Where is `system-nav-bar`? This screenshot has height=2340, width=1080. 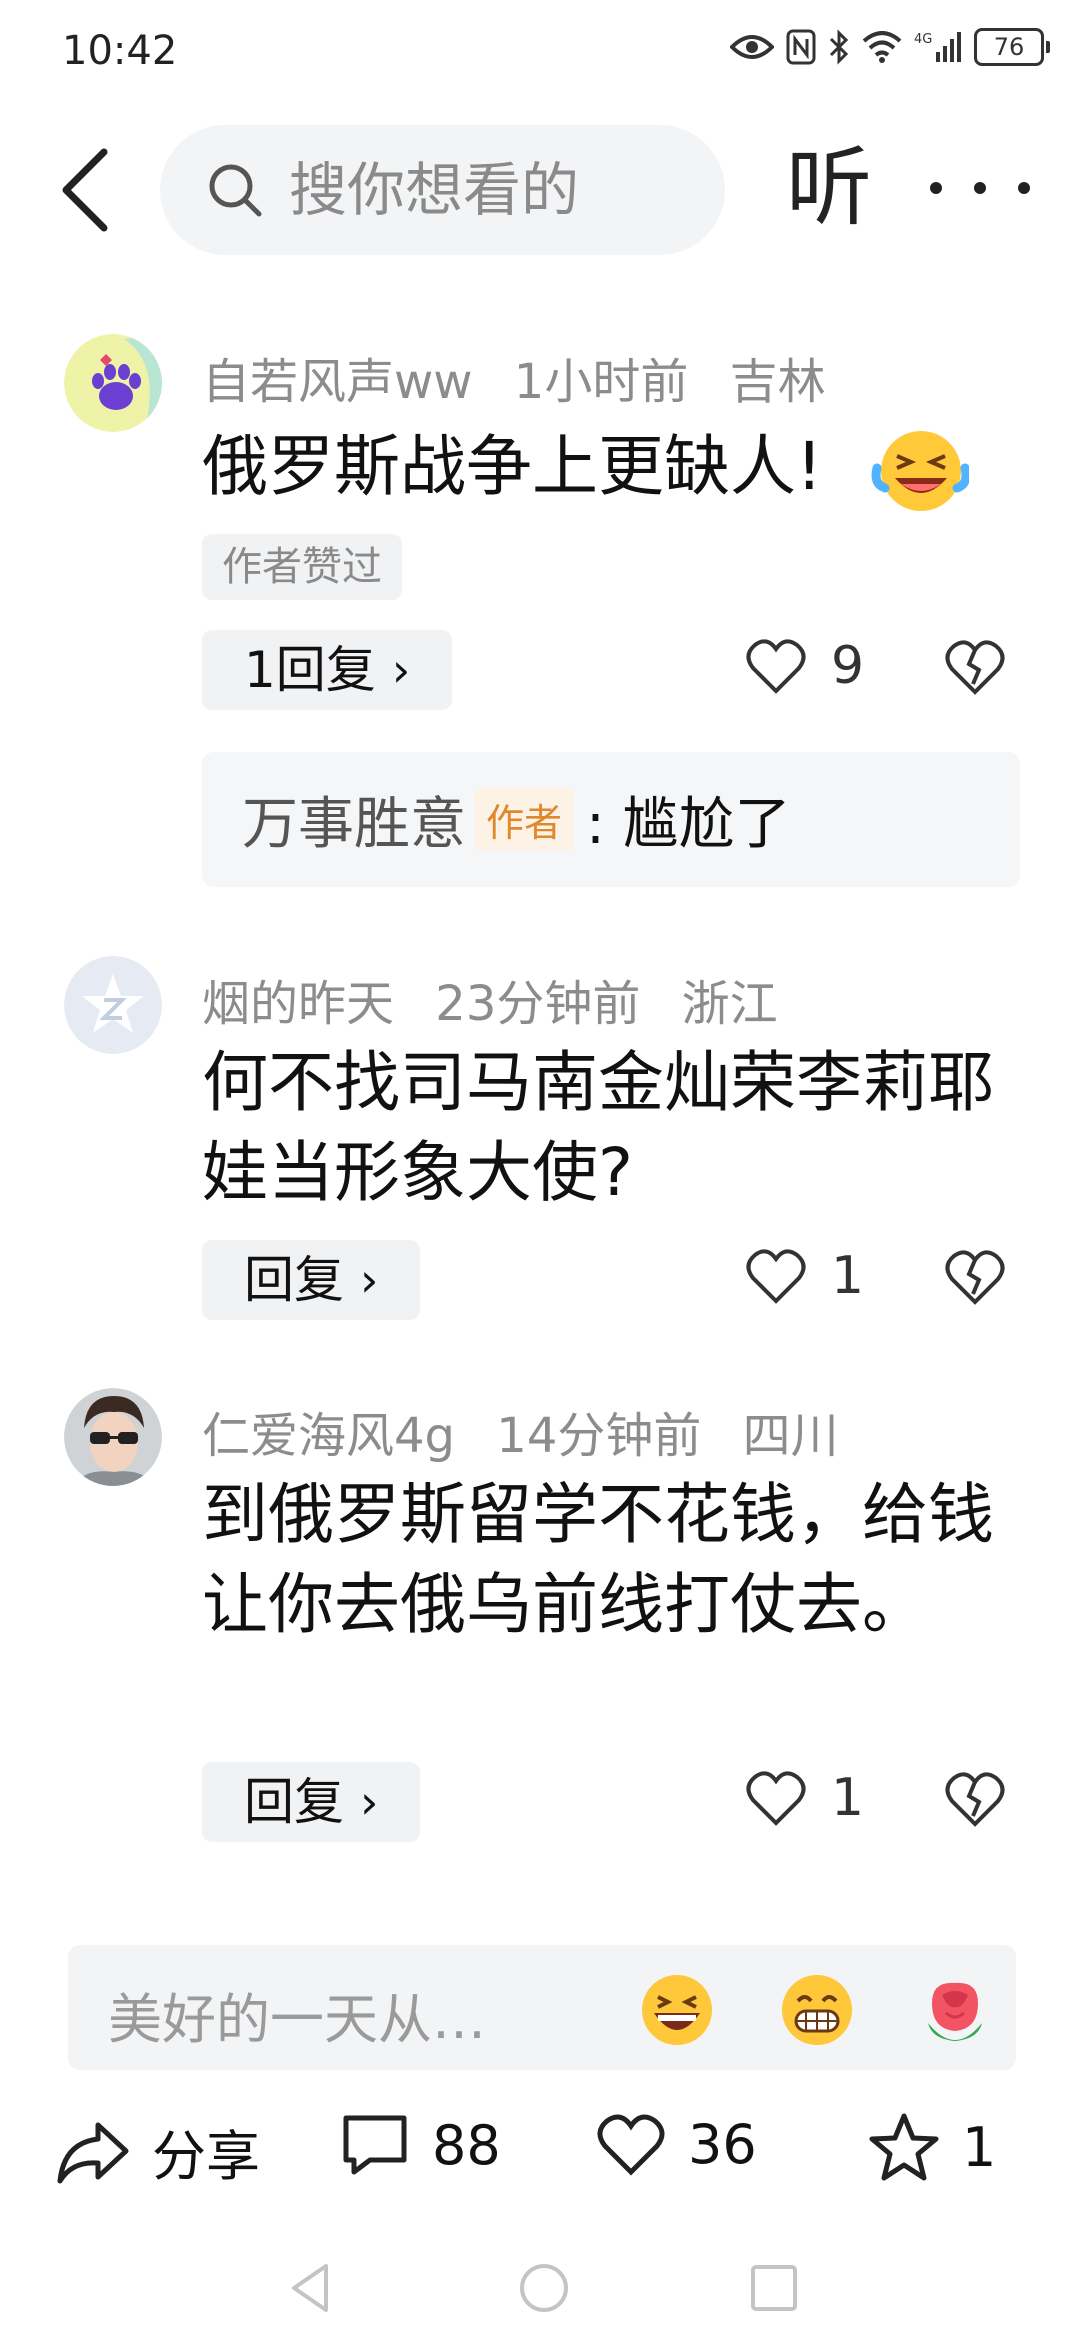 system-nav-bar is located at coordinates (540, 2295).